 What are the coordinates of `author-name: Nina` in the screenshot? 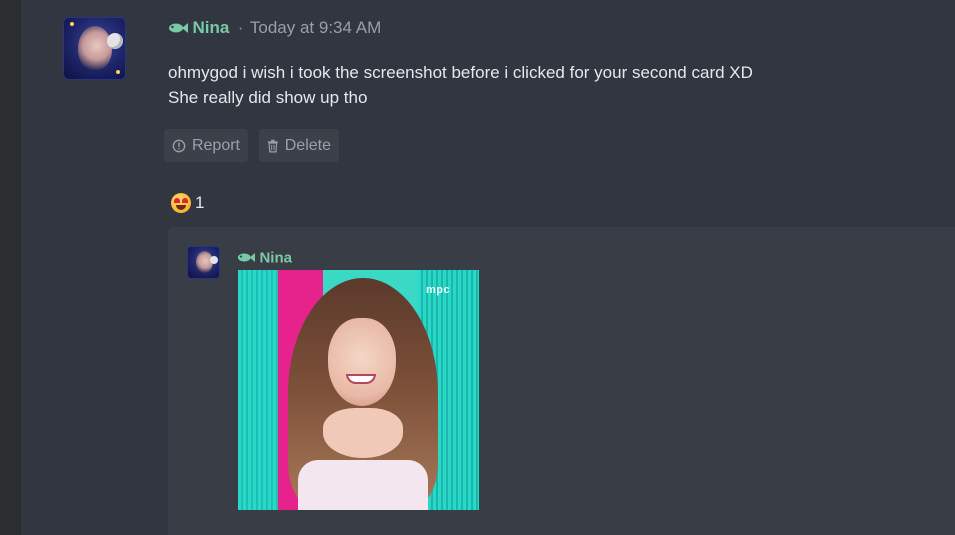 It's located at (210, 27).